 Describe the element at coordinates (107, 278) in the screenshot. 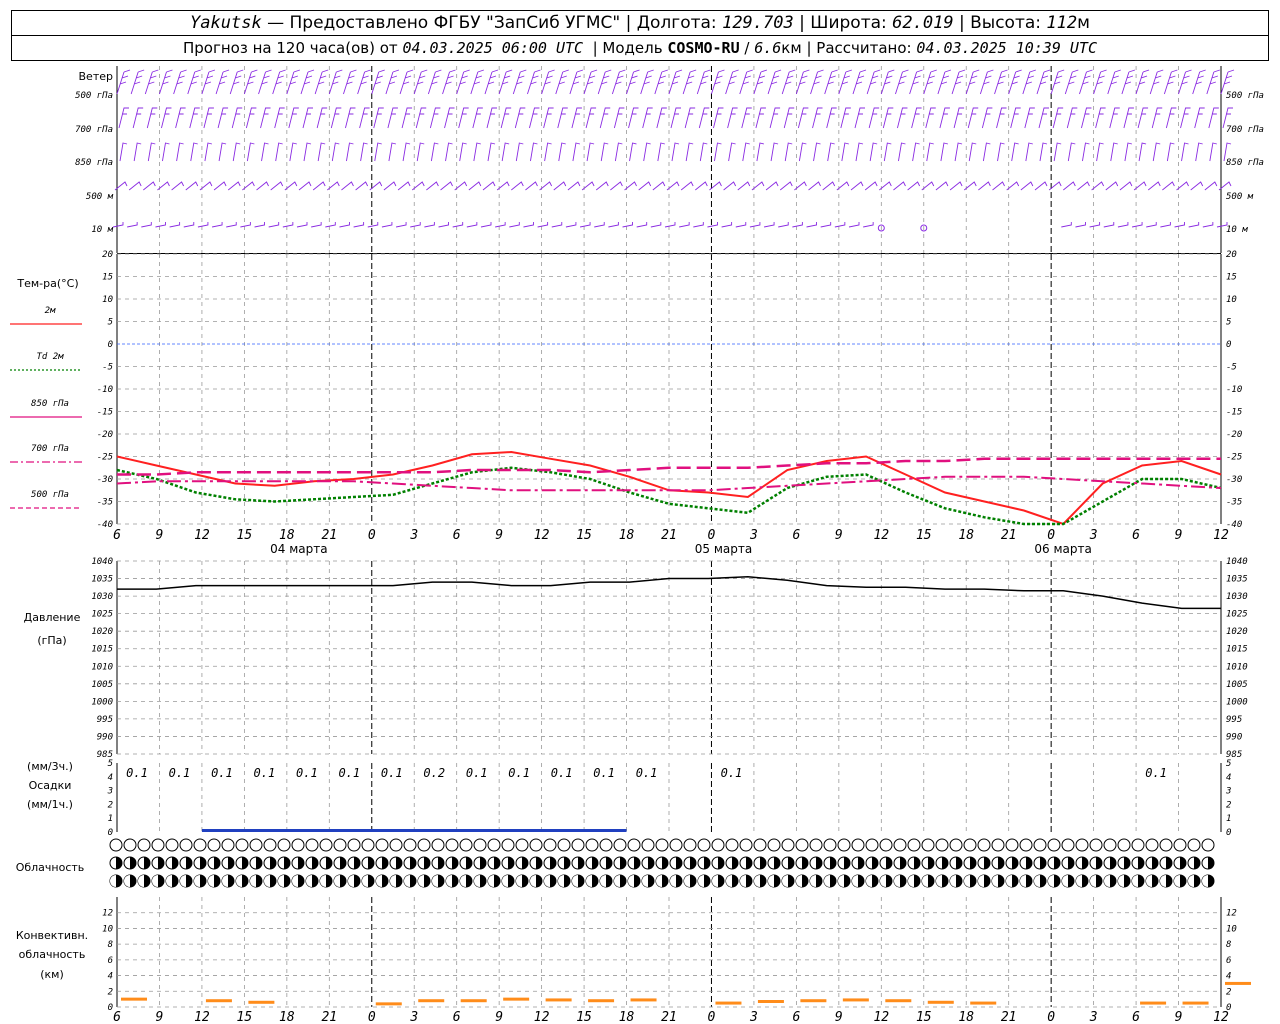

I see `temp-tick-left: 15` at that location.